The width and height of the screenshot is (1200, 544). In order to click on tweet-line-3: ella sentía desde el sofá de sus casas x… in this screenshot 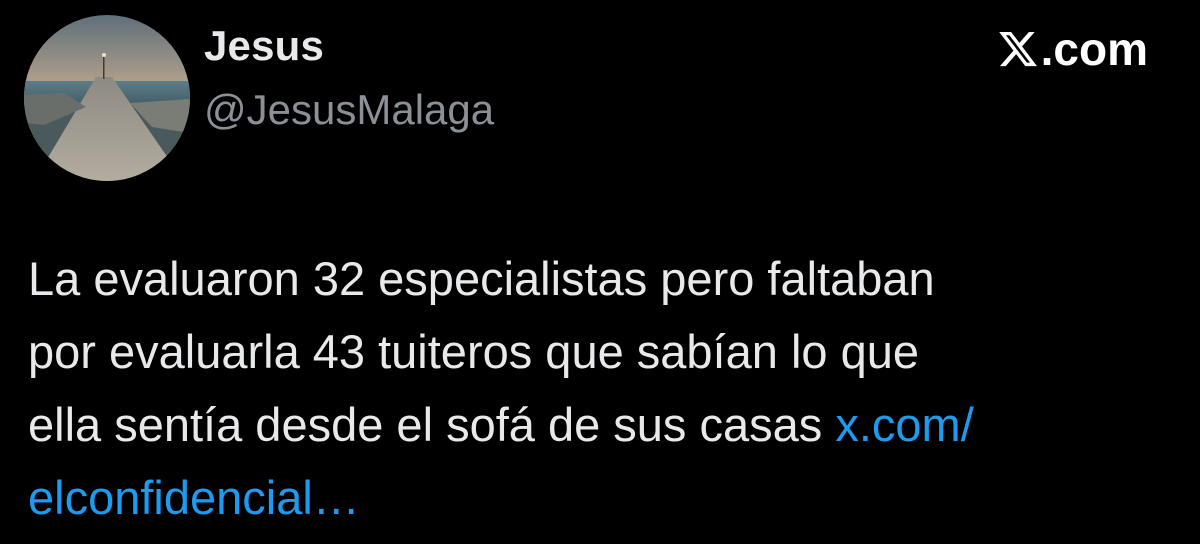, I will do `click(603, 424)`.